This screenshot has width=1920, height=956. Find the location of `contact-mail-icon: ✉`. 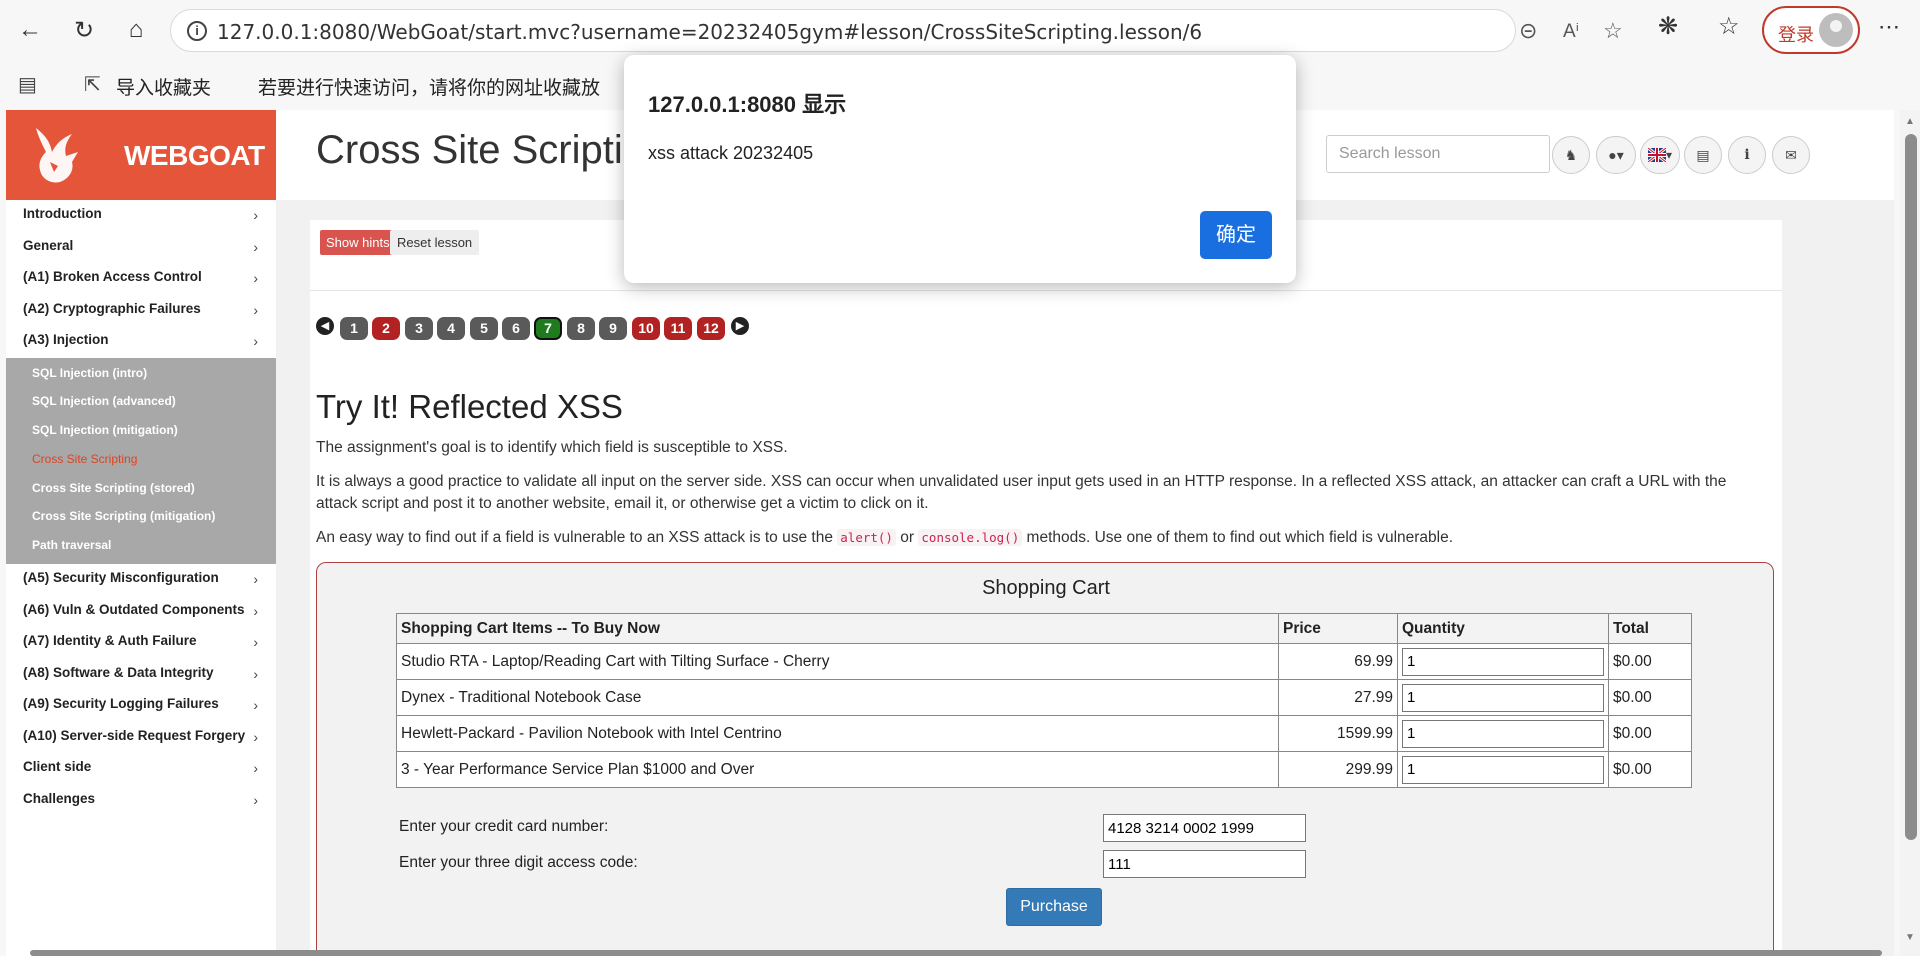

contact-mail-icon: ✉ is located at coordinates (1791, 155).